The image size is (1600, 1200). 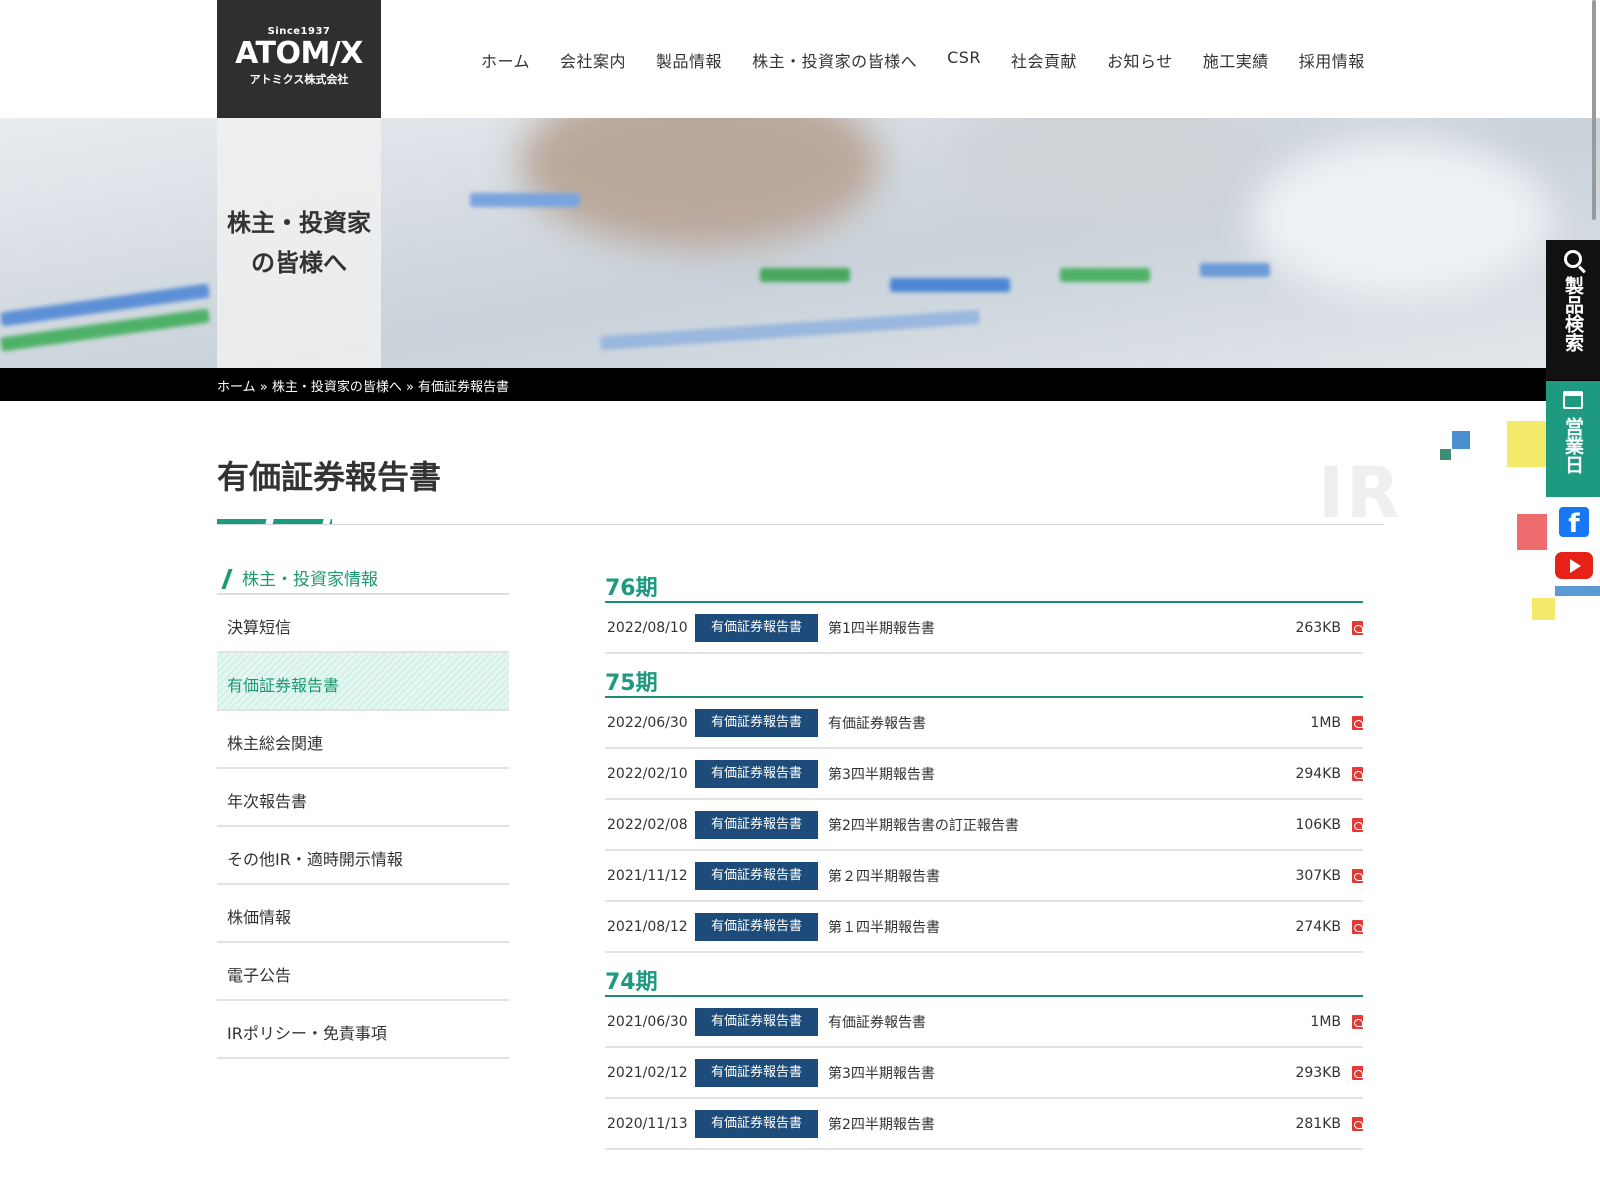 I want to click on document-row: 2022/08/10 有価証券報告書 第1四半期報告書 263KB, so click(x=984, y=628).